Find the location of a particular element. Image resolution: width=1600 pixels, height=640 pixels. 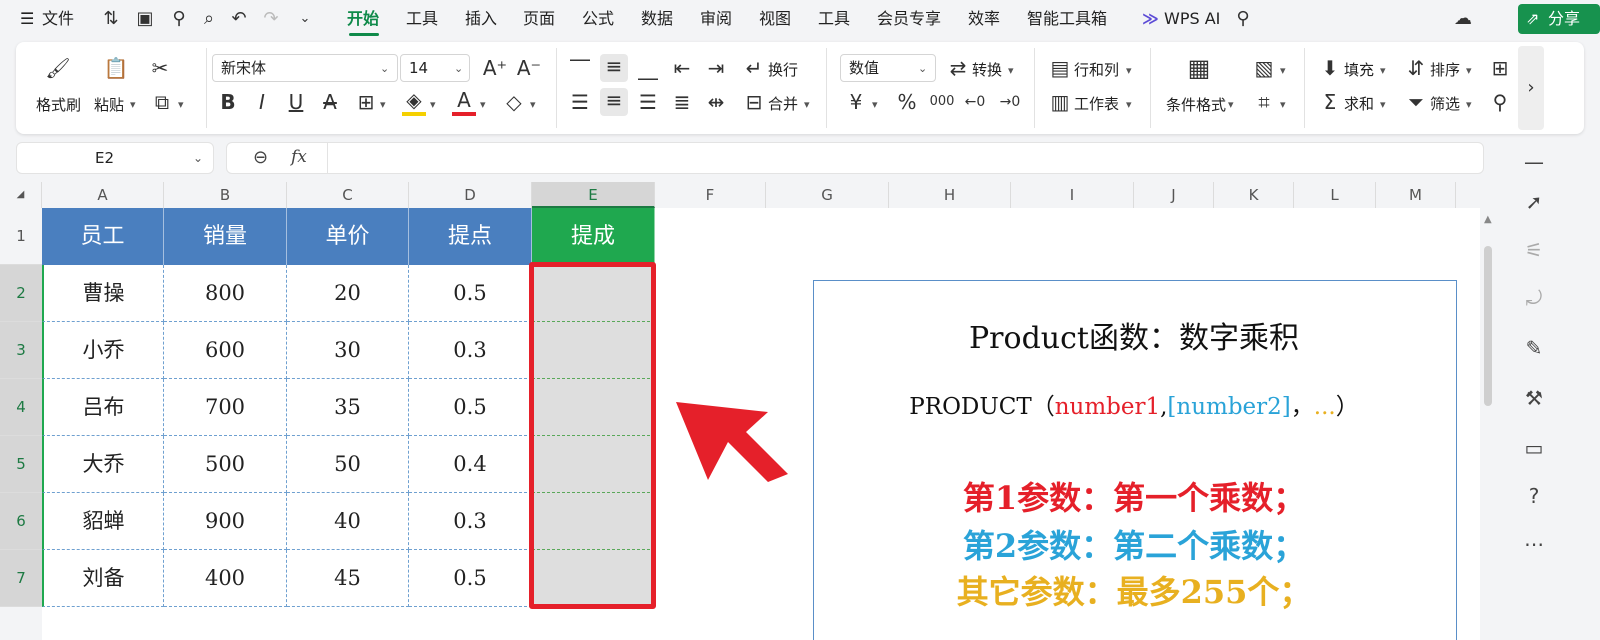

row-header-1: 1 is located at coordinates (21, 236).